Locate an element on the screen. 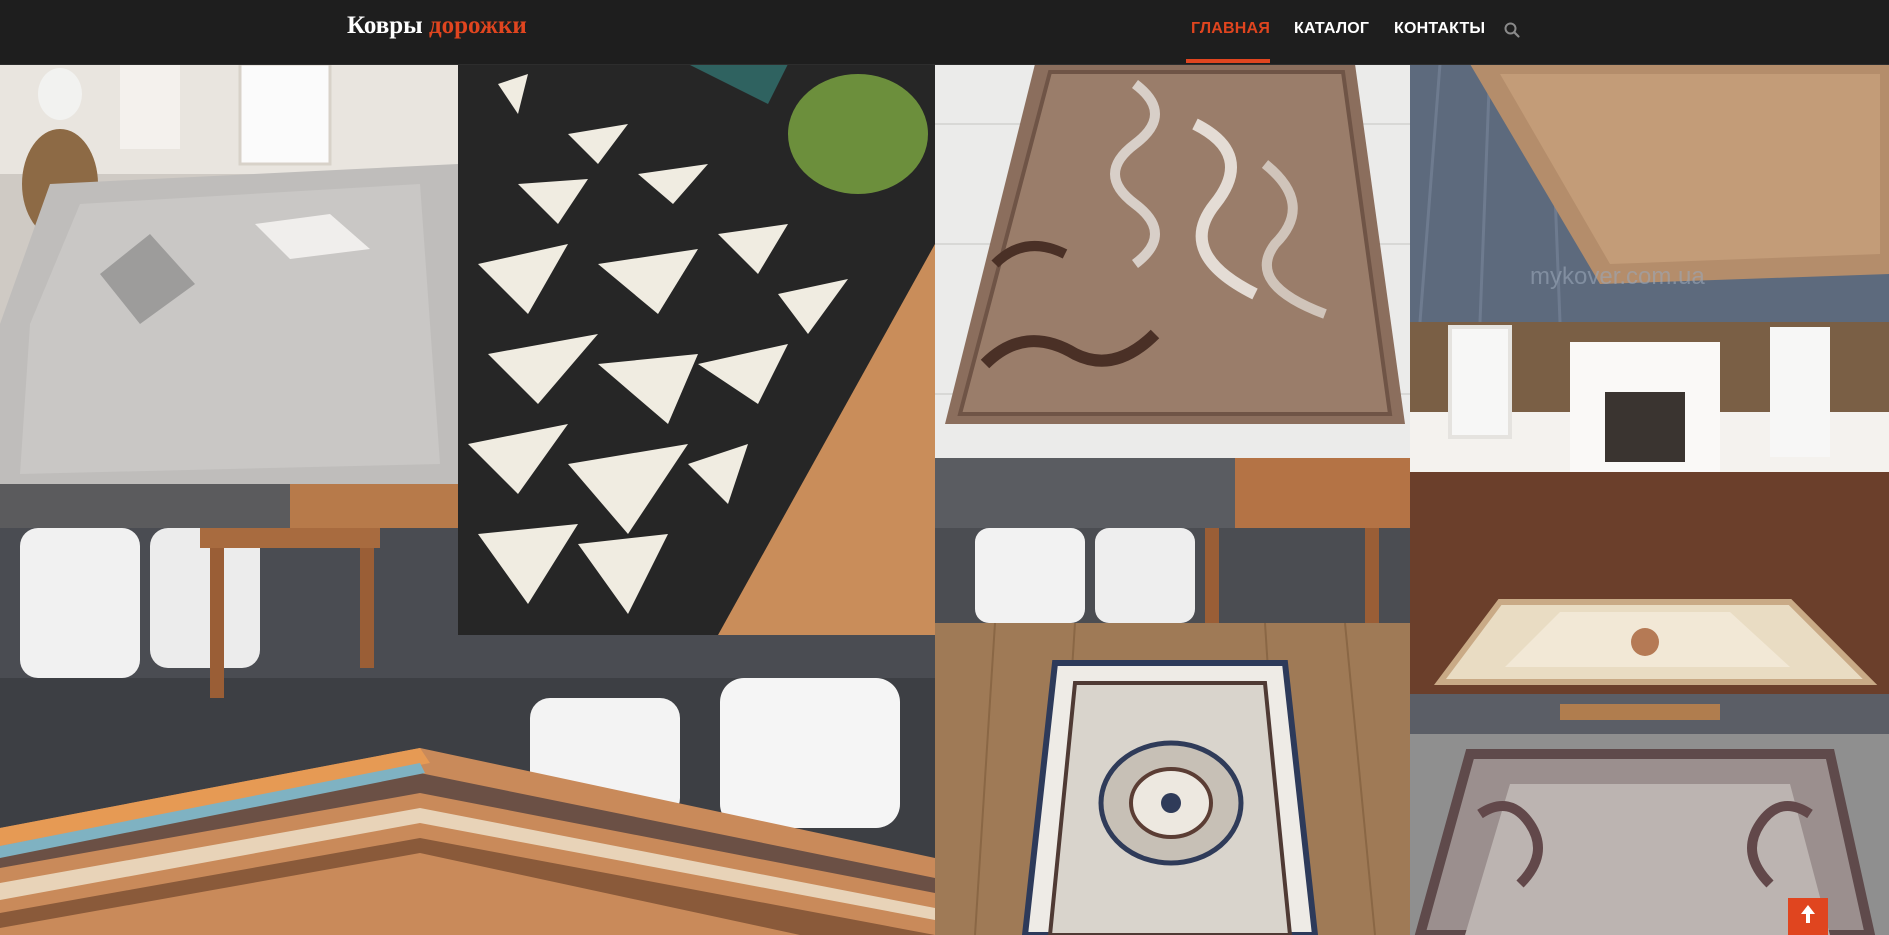  logo-accent-text: дорожки is located at coordinates (477, 25).